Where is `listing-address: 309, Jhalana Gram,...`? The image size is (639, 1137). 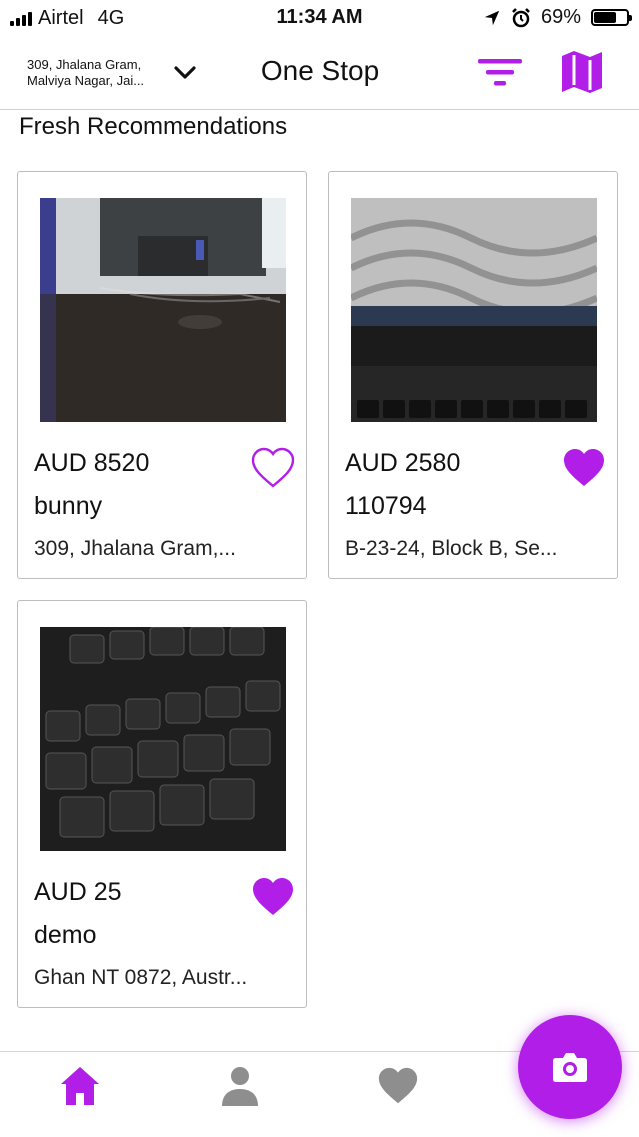
listing-address: 309, Jhalana Gram,... is located at coordinates (135, 548).